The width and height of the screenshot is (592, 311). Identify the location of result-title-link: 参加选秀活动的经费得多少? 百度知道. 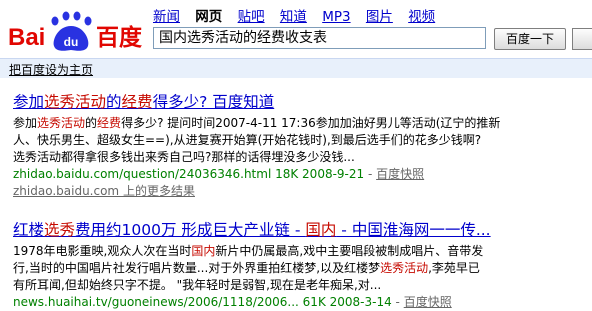
(300, 102).